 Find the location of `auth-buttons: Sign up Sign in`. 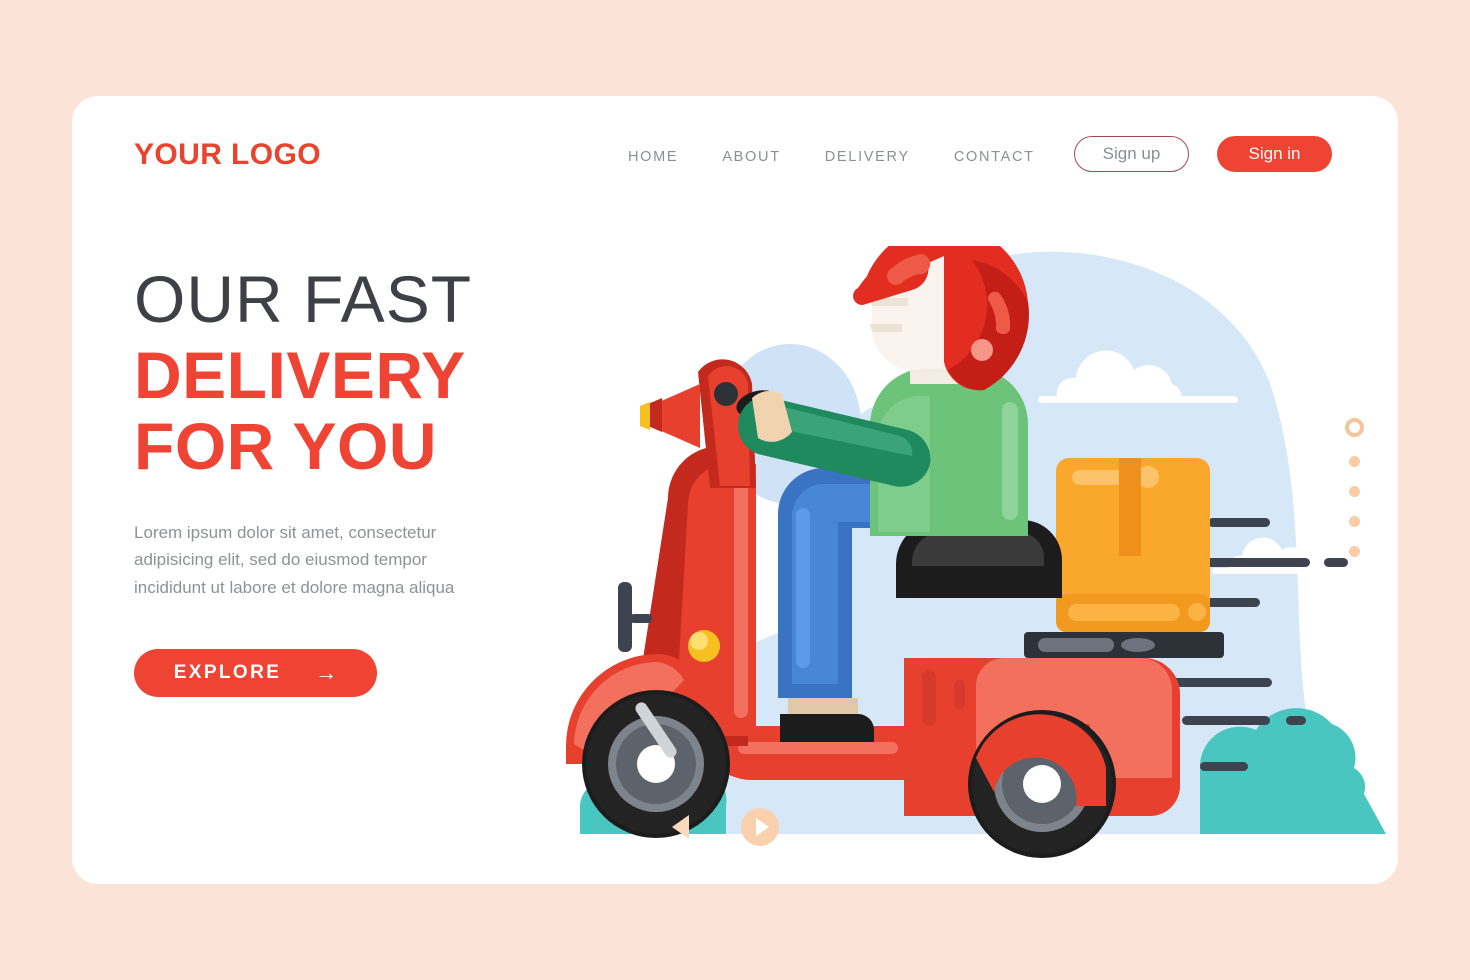

auth-buttons: Sign up Sign in is located at coordinates (1203, 154).